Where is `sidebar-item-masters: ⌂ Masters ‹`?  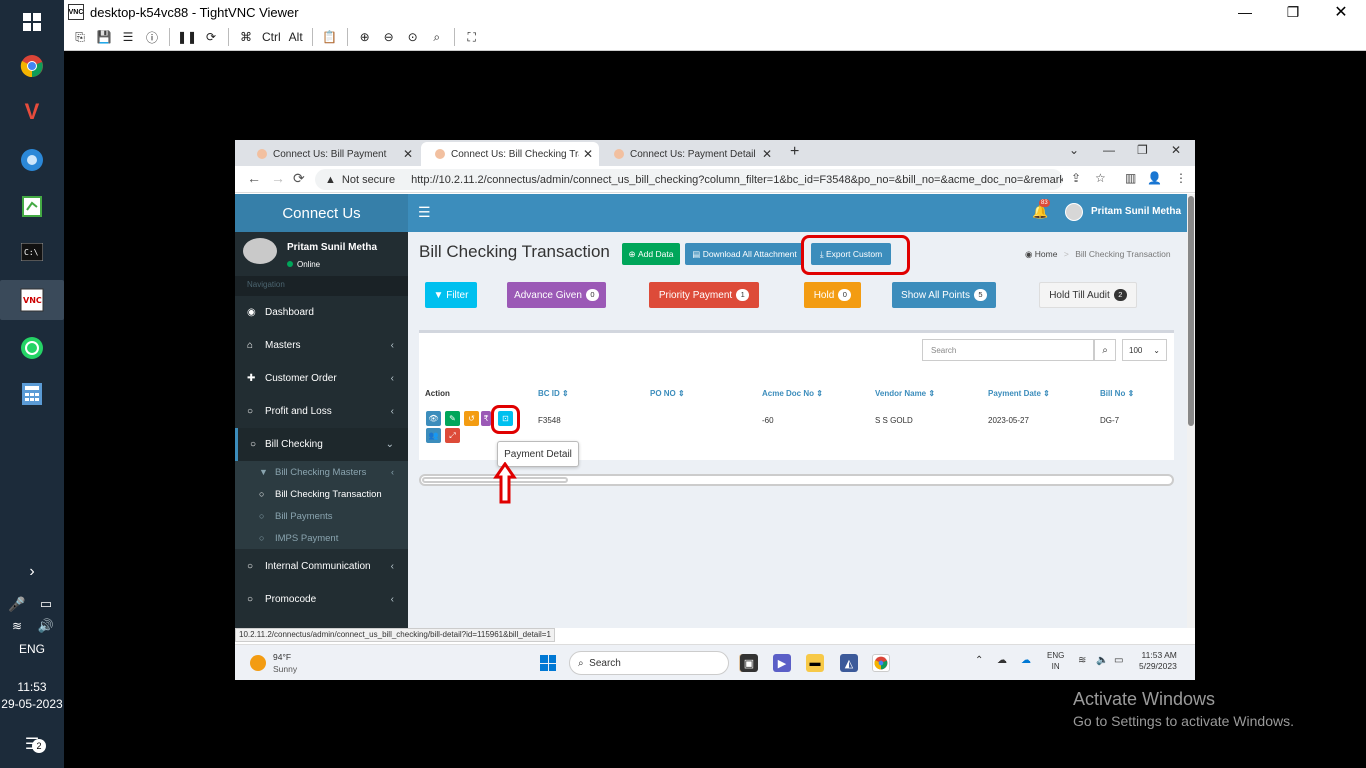
sidebar-item-masters: ⌂ Masters ‹ is located at coordinates (321, 345).